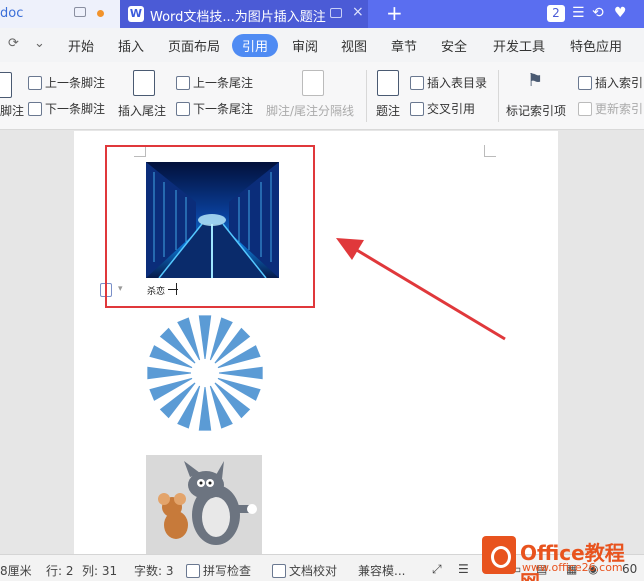 This screenshot has width=644, height=581. Describe the element at coordinates (358, 12) in the screenshot. I see `close-icon: ×` at that location.